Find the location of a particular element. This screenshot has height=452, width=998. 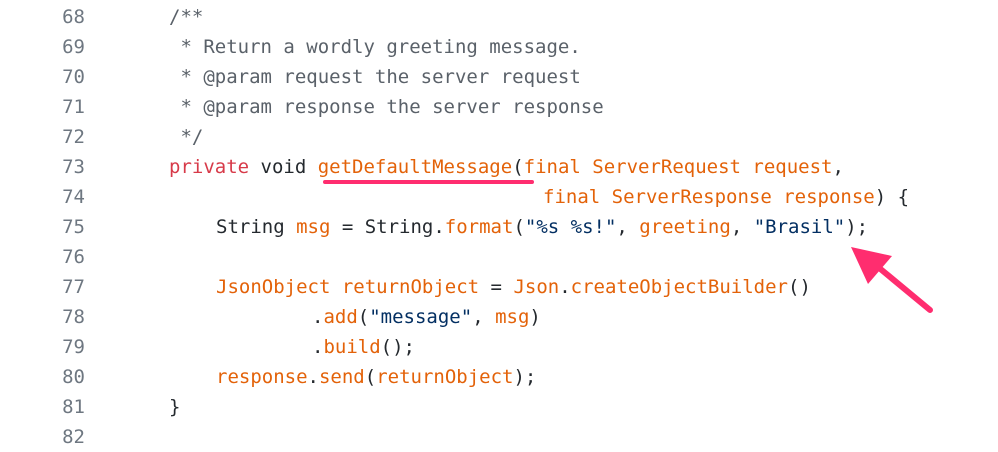

line-number: 78 is located at coordinates (73, 317).